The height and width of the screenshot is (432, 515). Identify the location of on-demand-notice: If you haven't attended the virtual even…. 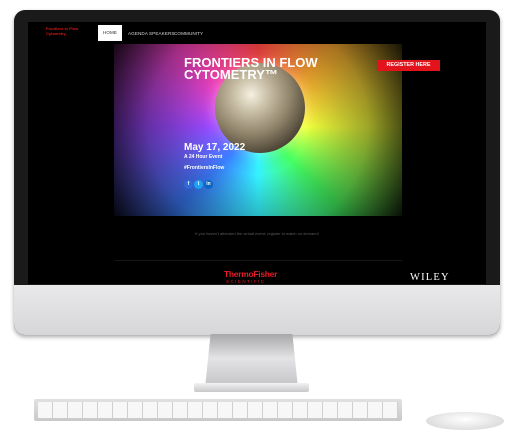
(257, 233).